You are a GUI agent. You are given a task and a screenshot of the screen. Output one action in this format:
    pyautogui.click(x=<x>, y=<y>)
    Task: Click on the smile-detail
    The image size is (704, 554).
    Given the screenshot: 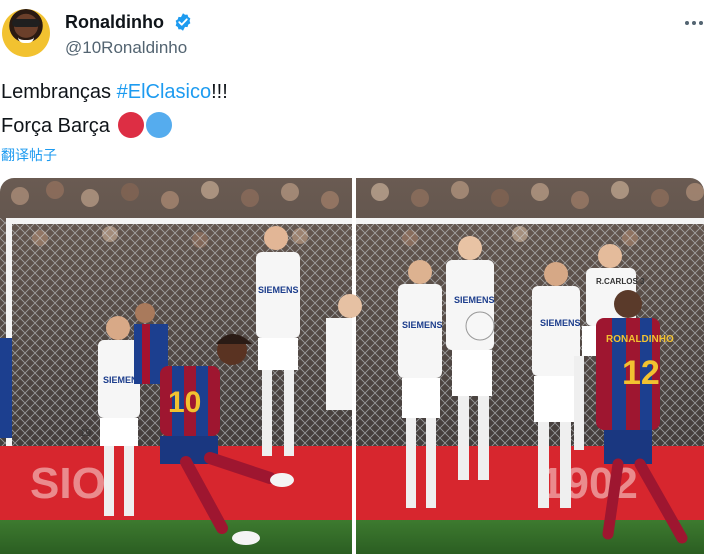 What is the action you would take?
    pyautogui.click(x=26, y=40)
    